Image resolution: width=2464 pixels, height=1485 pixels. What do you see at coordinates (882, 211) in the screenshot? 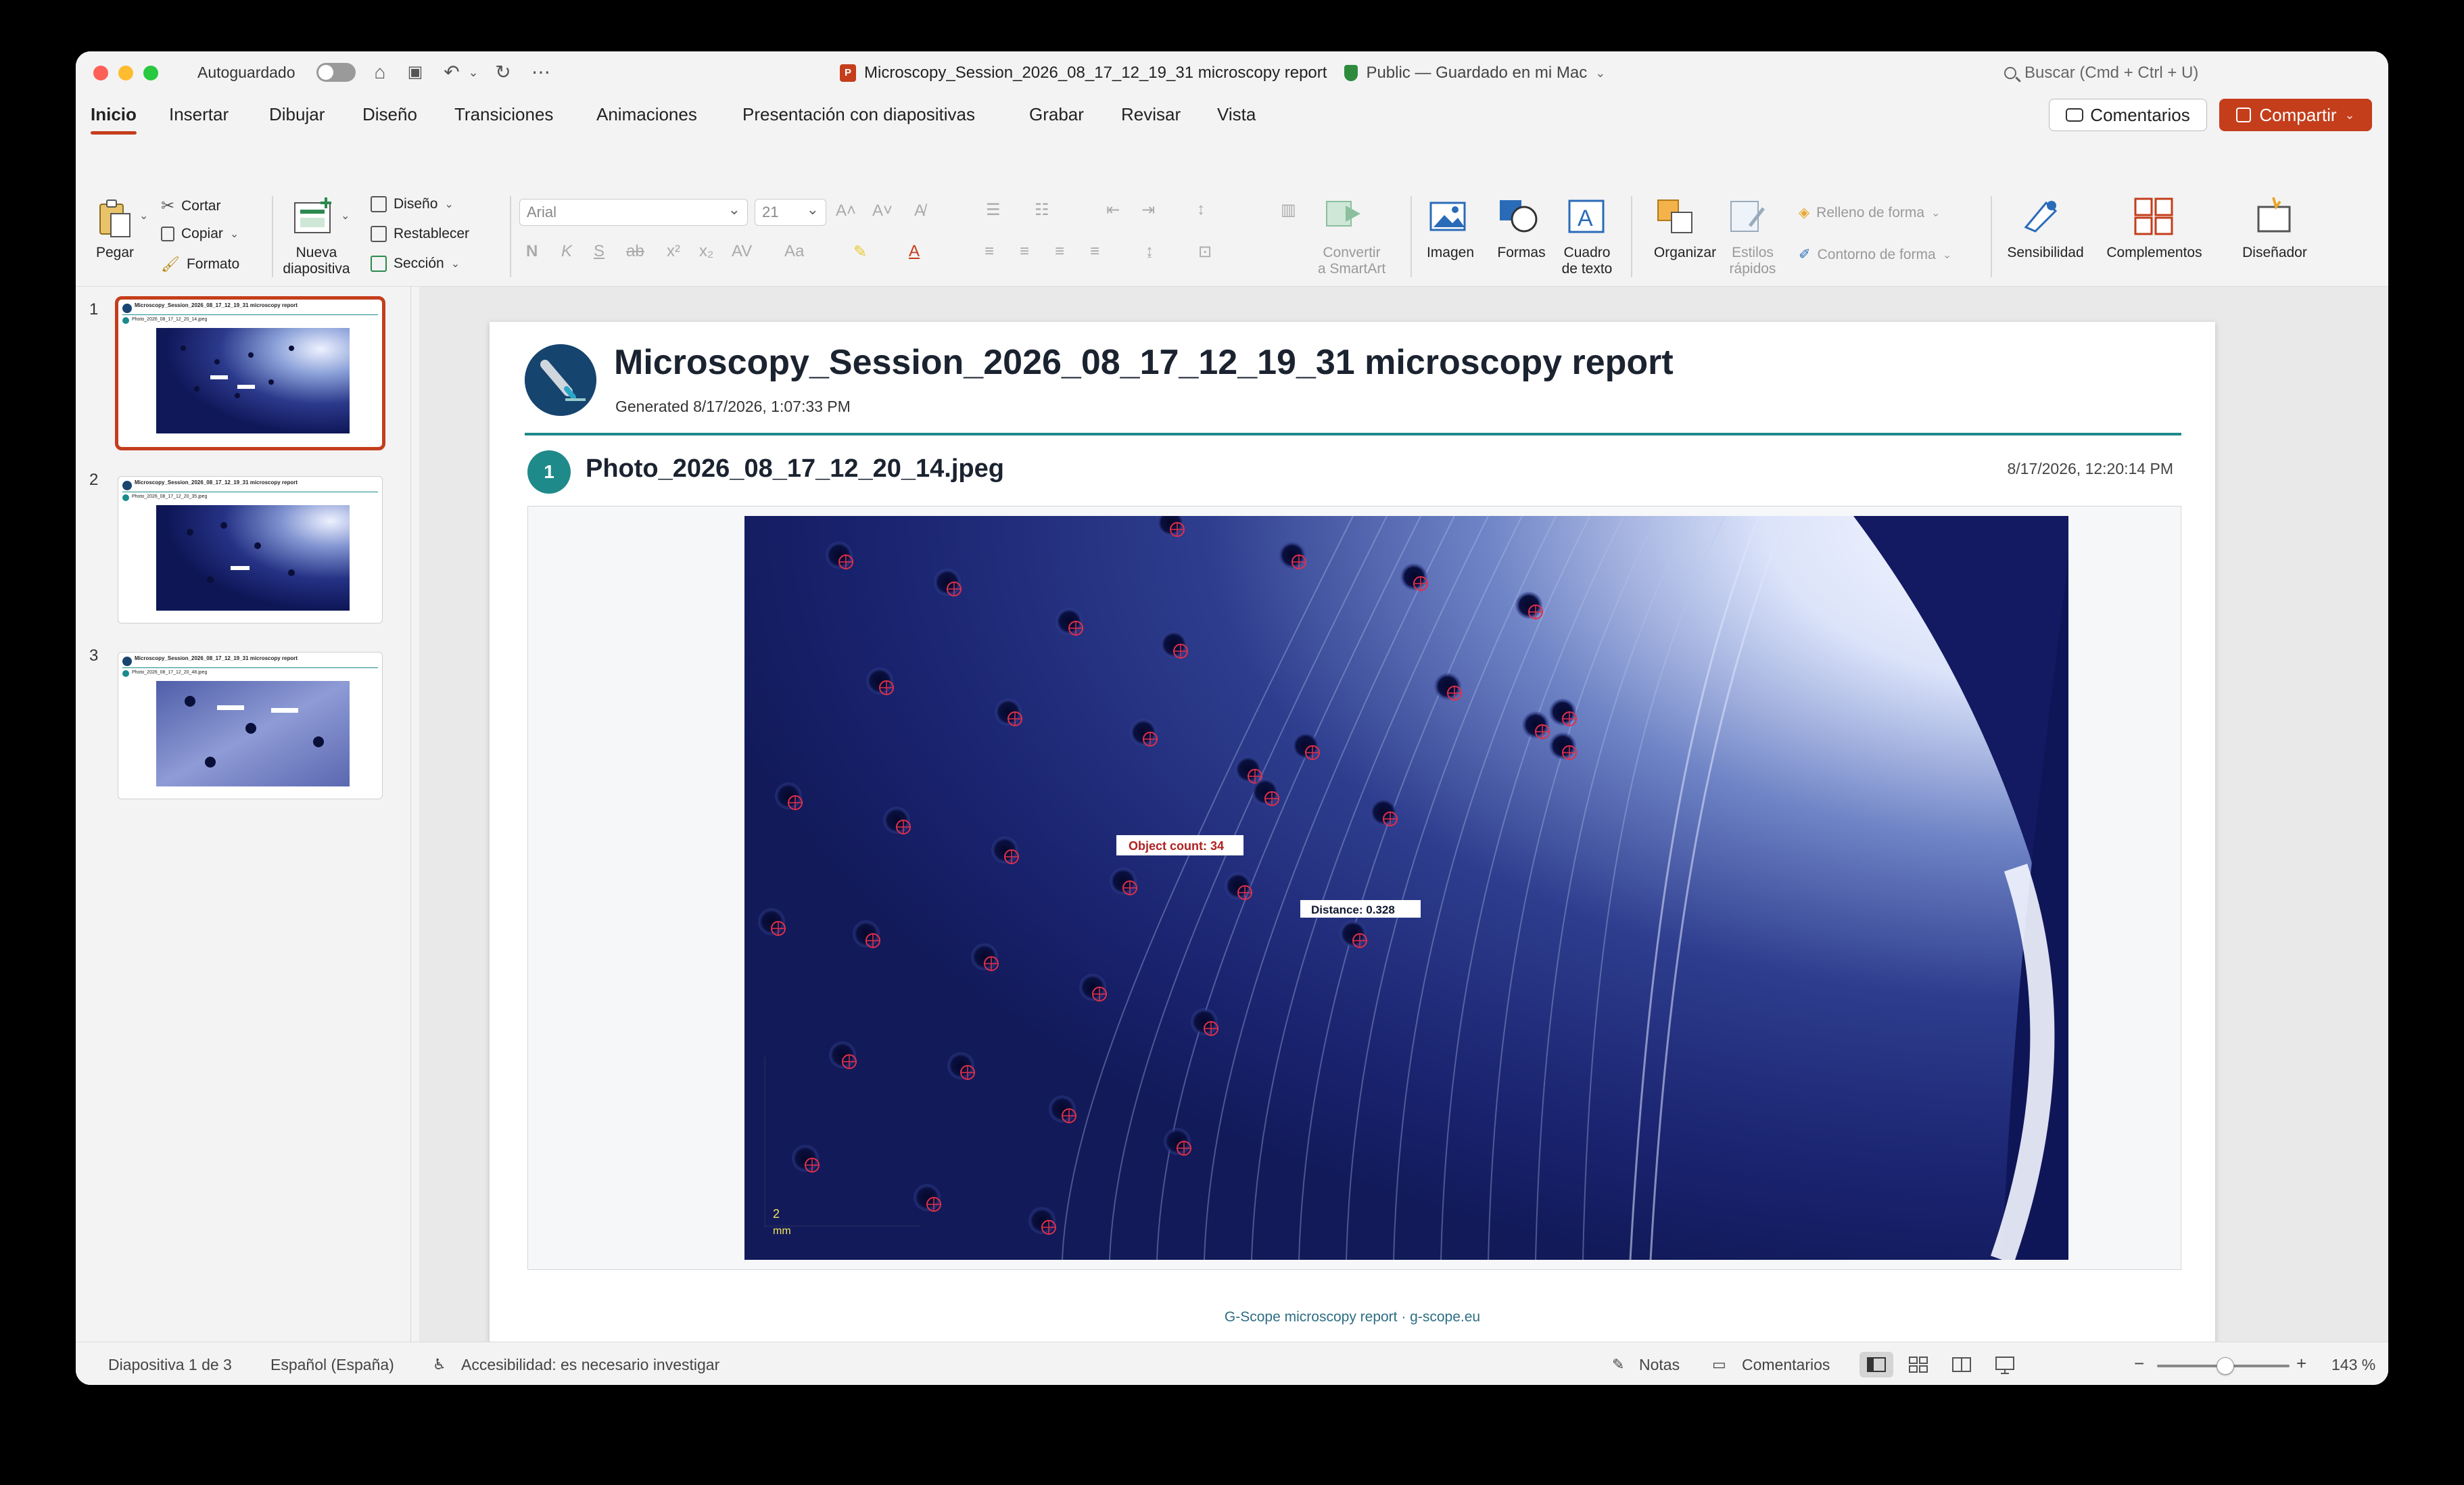
I see `decrease-font-icon: A˅` at bounding box center [882, 211].